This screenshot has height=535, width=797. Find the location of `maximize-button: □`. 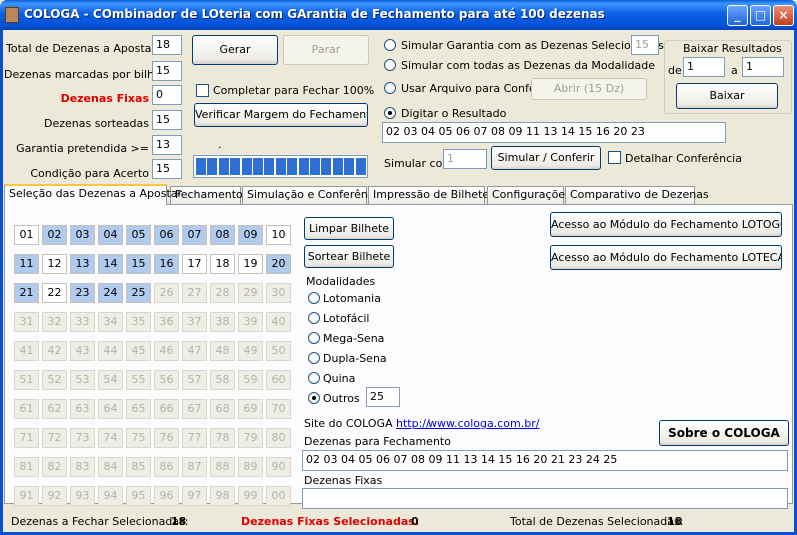

maximize-button: □ is located at coordinates (760, 15).